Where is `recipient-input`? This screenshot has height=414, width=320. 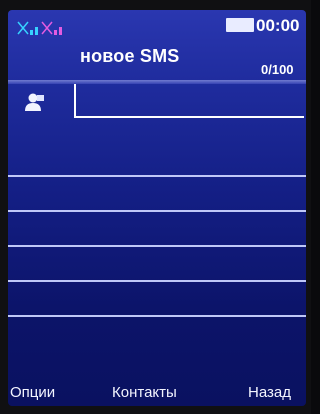 recipient-input is located at coordinates (187, 99).